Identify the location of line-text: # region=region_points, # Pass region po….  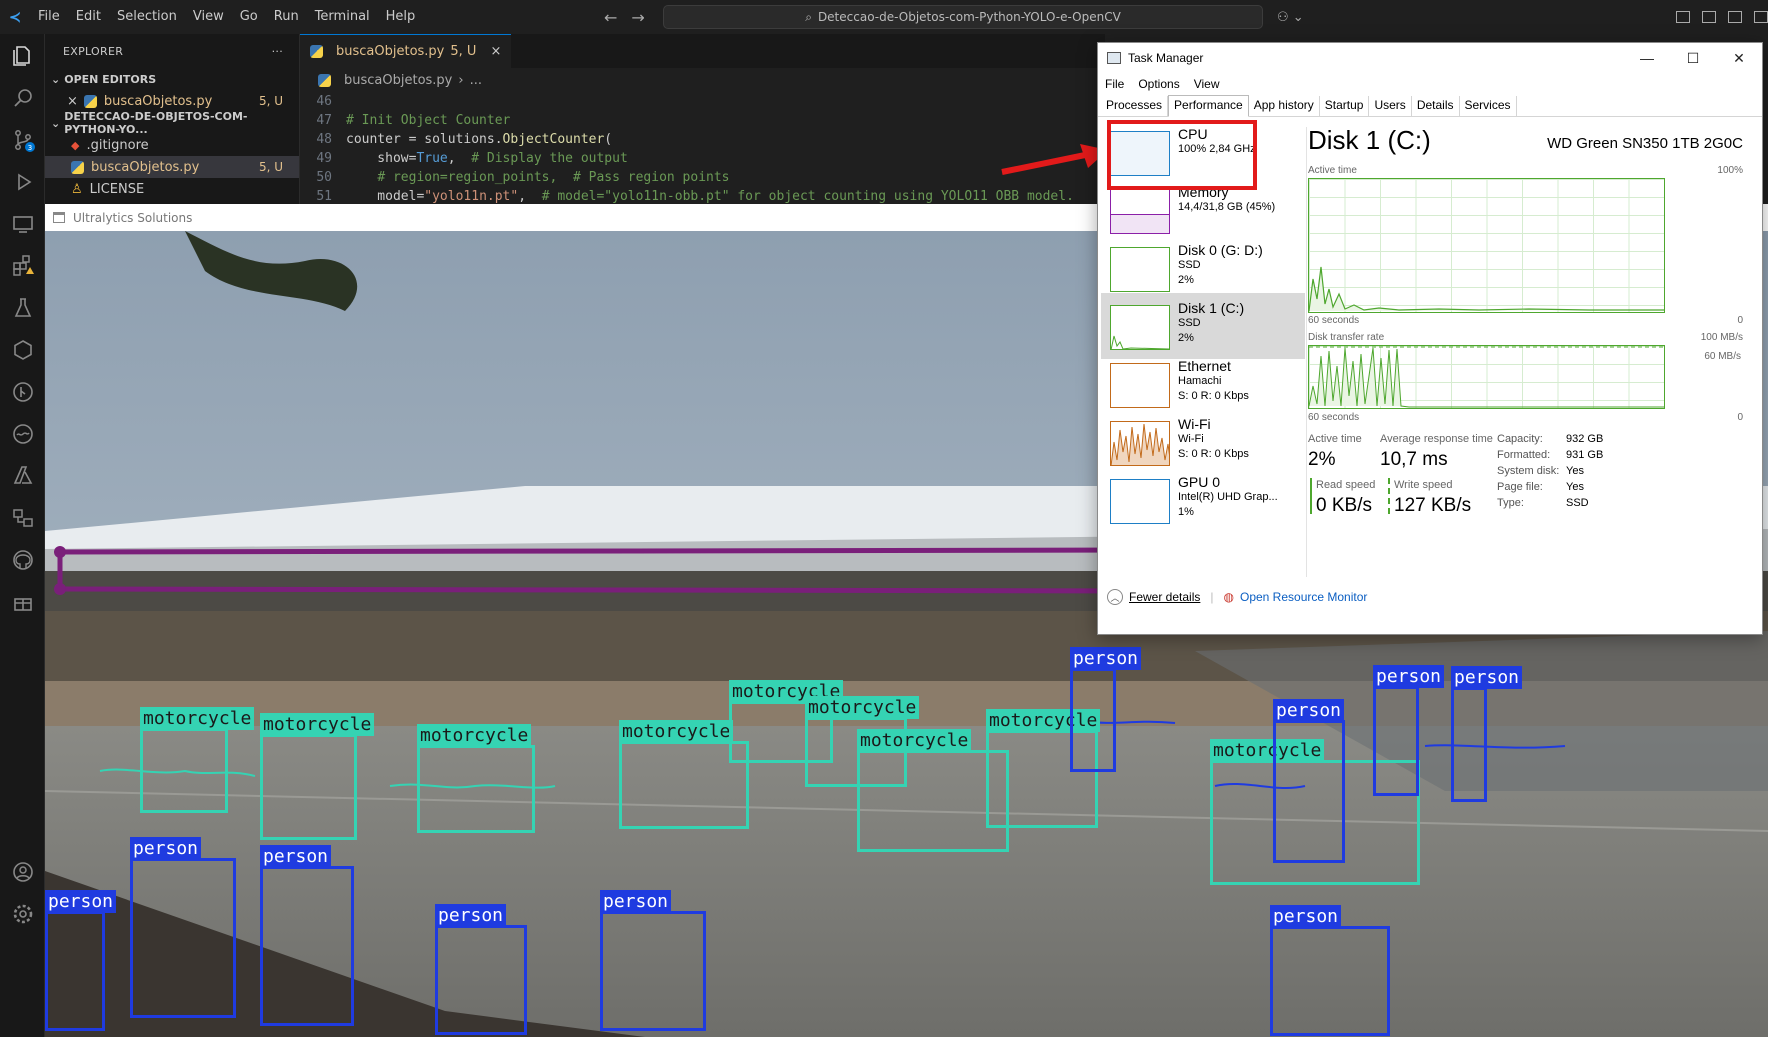
(553, 177).